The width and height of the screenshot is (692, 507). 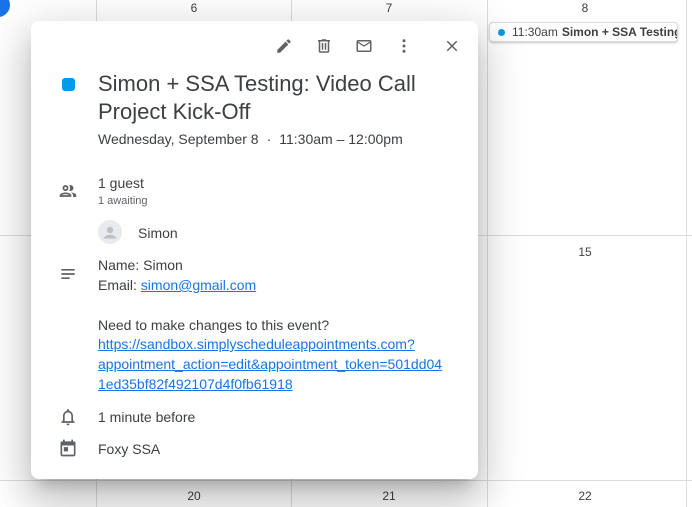 I want to click on day-number: 7, so click(x=389, y=8).